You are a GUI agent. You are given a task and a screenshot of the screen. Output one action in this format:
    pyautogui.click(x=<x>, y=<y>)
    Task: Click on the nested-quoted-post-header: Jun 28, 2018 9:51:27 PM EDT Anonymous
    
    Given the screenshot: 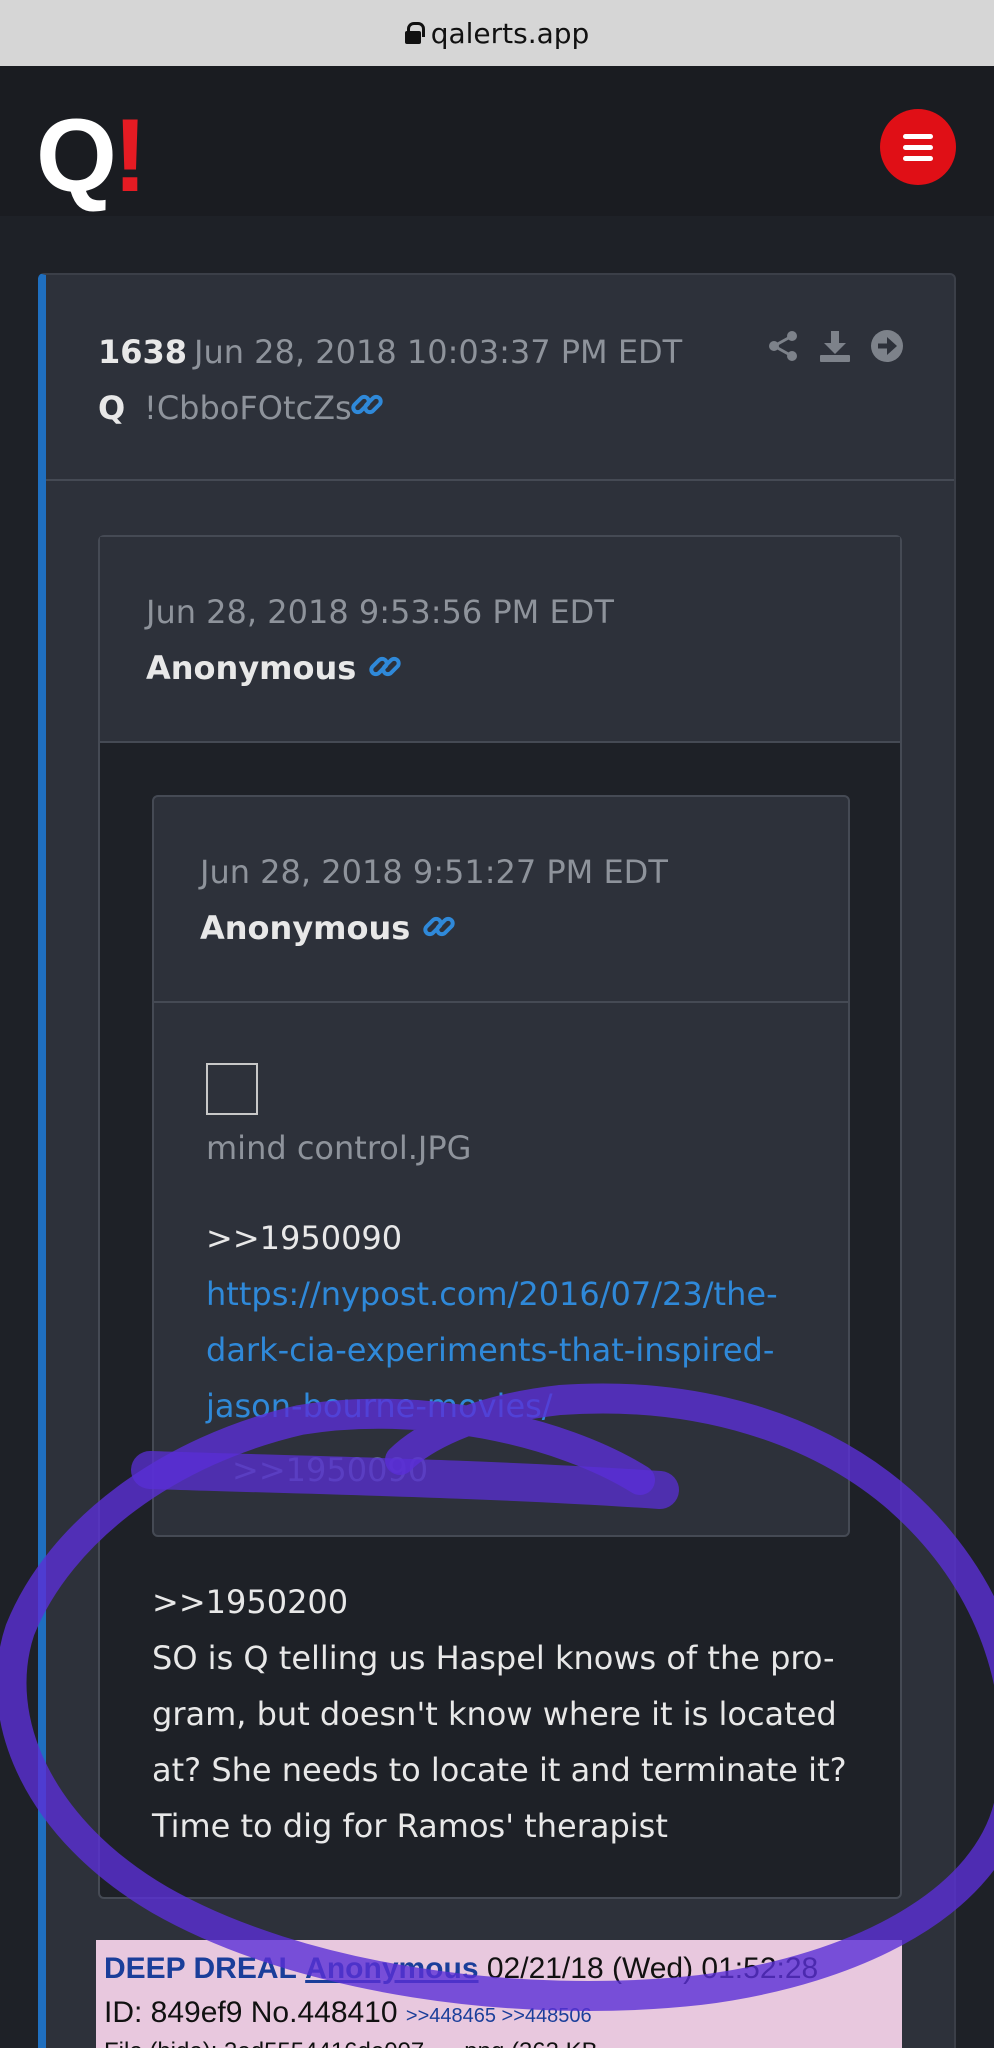 What is the action you would take?
    pyautogui.click(x=501, y=900)
    